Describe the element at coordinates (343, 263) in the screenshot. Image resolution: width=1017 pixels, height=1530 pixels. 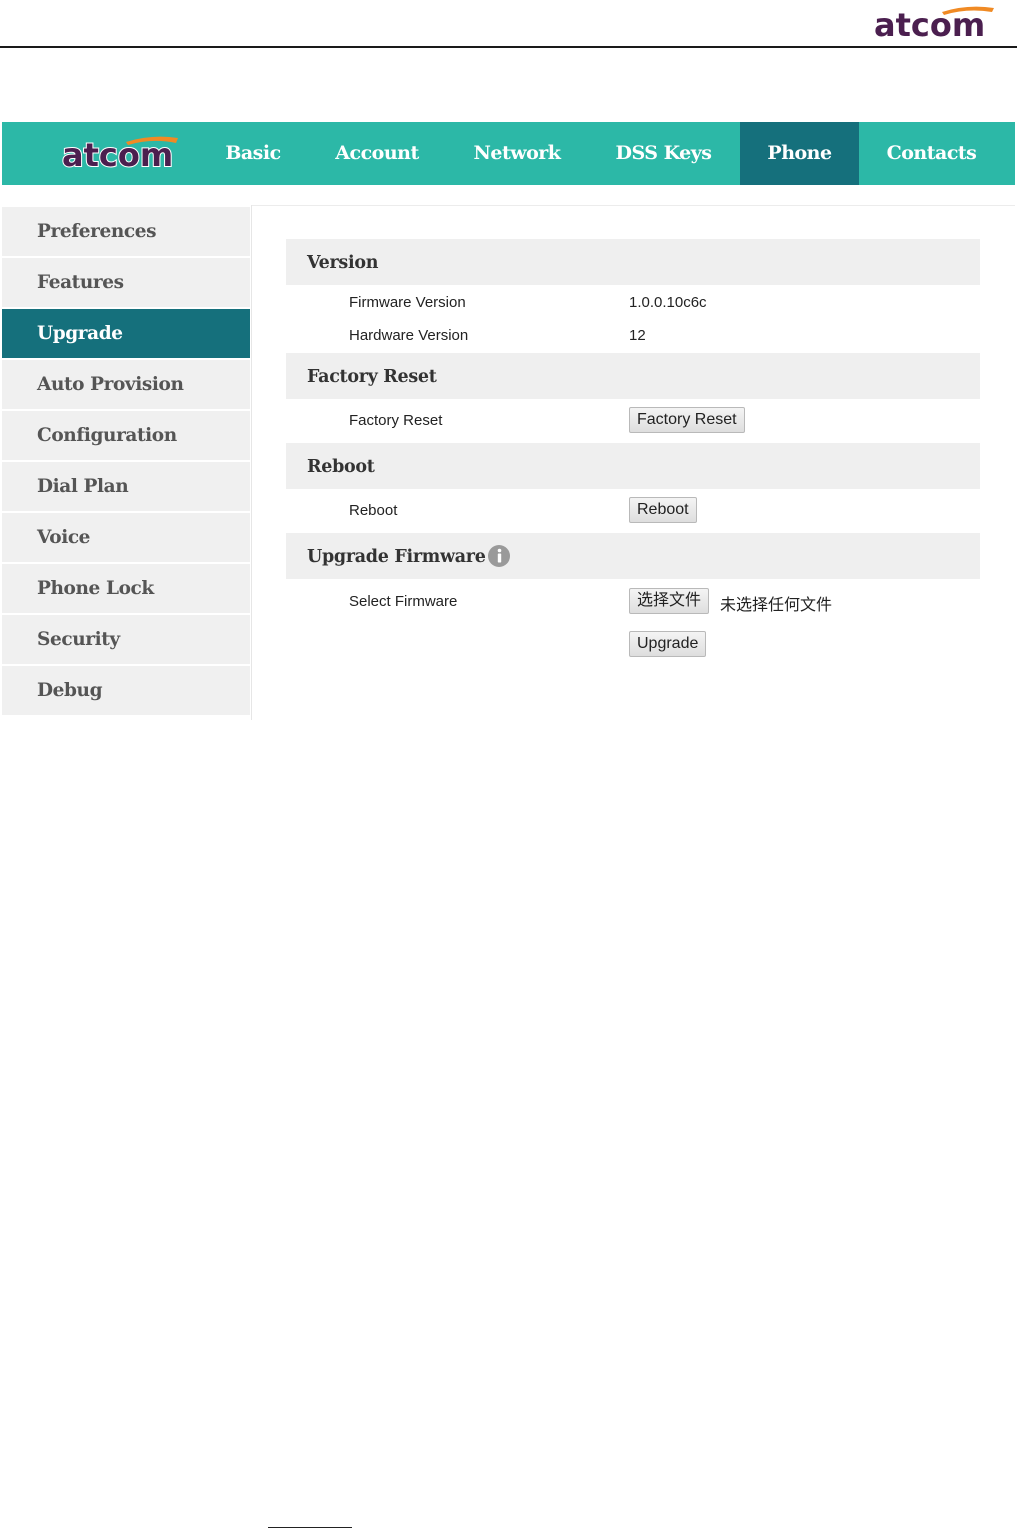
I see `section-title-version: Version` at that location.